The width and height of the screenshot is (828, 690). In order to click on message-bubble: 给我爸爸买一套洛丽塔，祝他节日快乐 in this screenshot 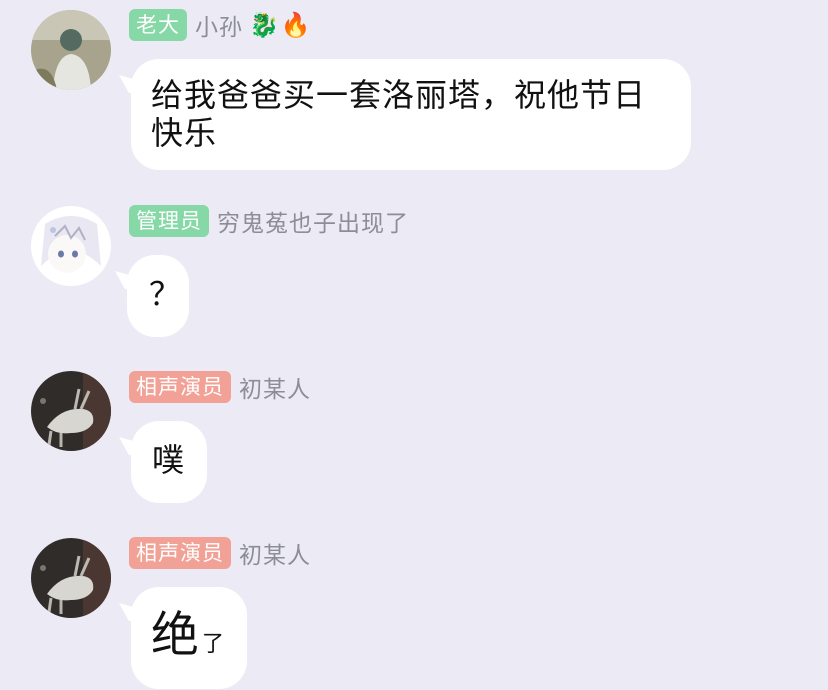, I will do `click(411, 114)`.